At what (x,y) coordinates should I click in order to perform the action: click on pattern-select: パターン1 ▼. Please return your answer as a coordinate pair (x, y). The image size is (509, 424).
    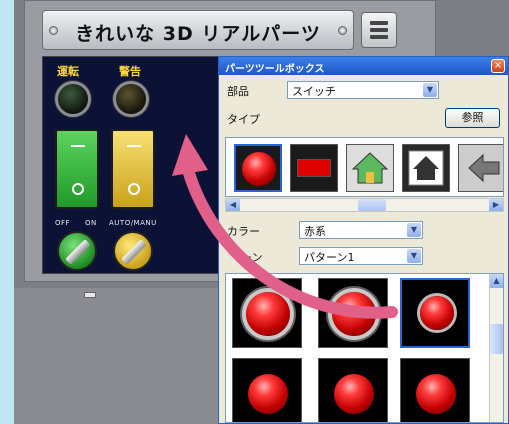
    Looking at the image, I should click on (361, 256).